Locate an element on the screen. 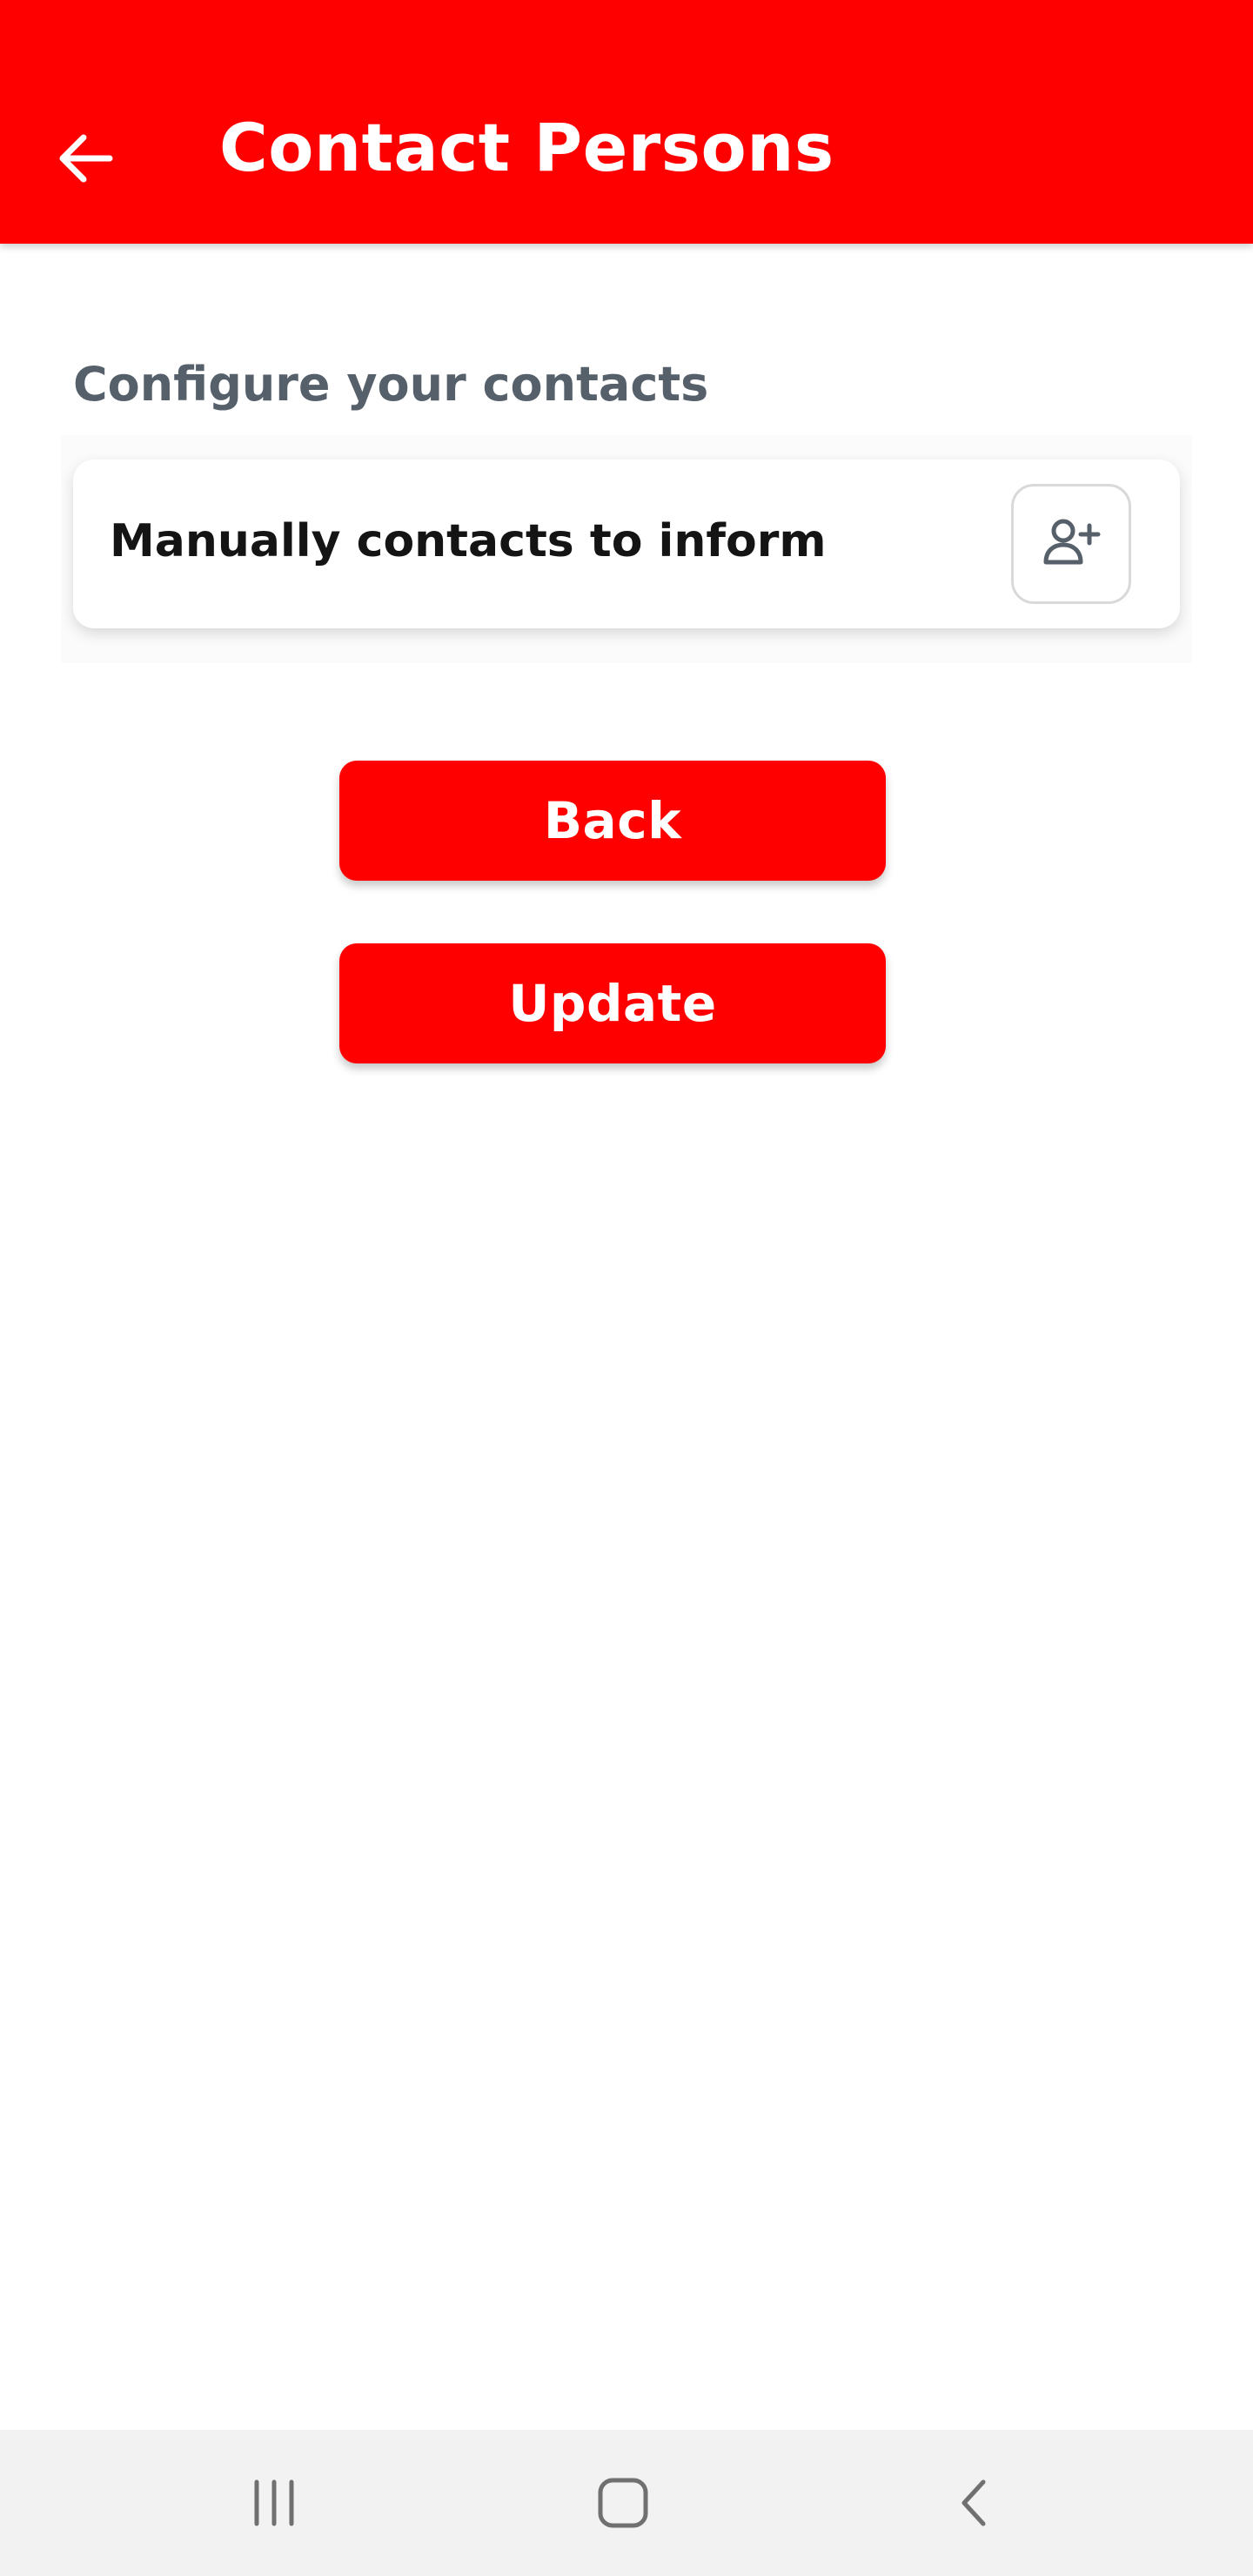 Image resolution: width=1253 pixels, height=2576 pixels. update-button: Update is located at coordinates (612, 1003).